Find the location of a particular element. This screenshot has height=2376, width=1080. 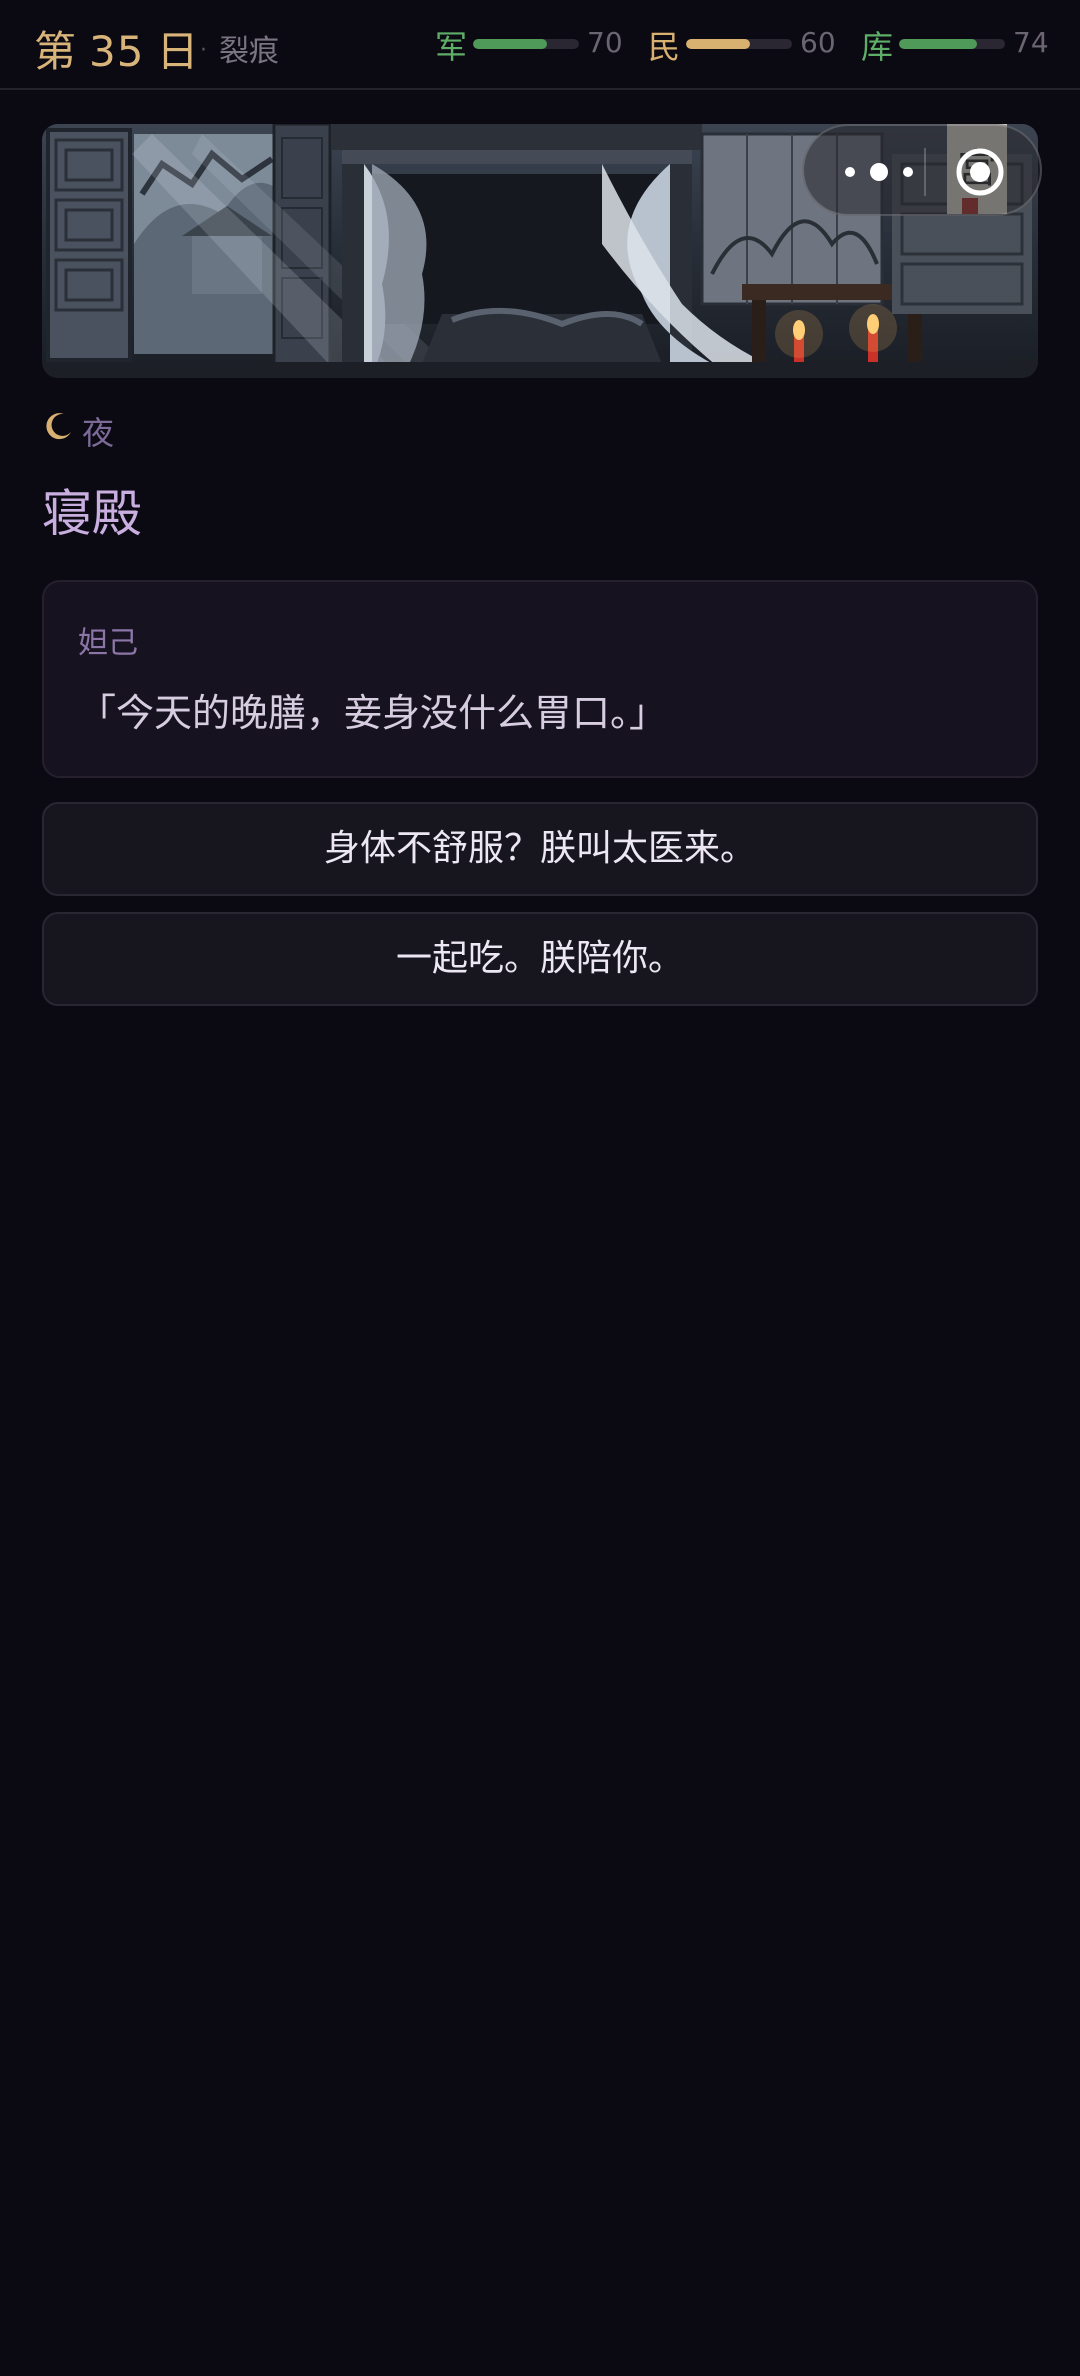

stat-treasury-label: 库 is located at coordinates (877, 47).